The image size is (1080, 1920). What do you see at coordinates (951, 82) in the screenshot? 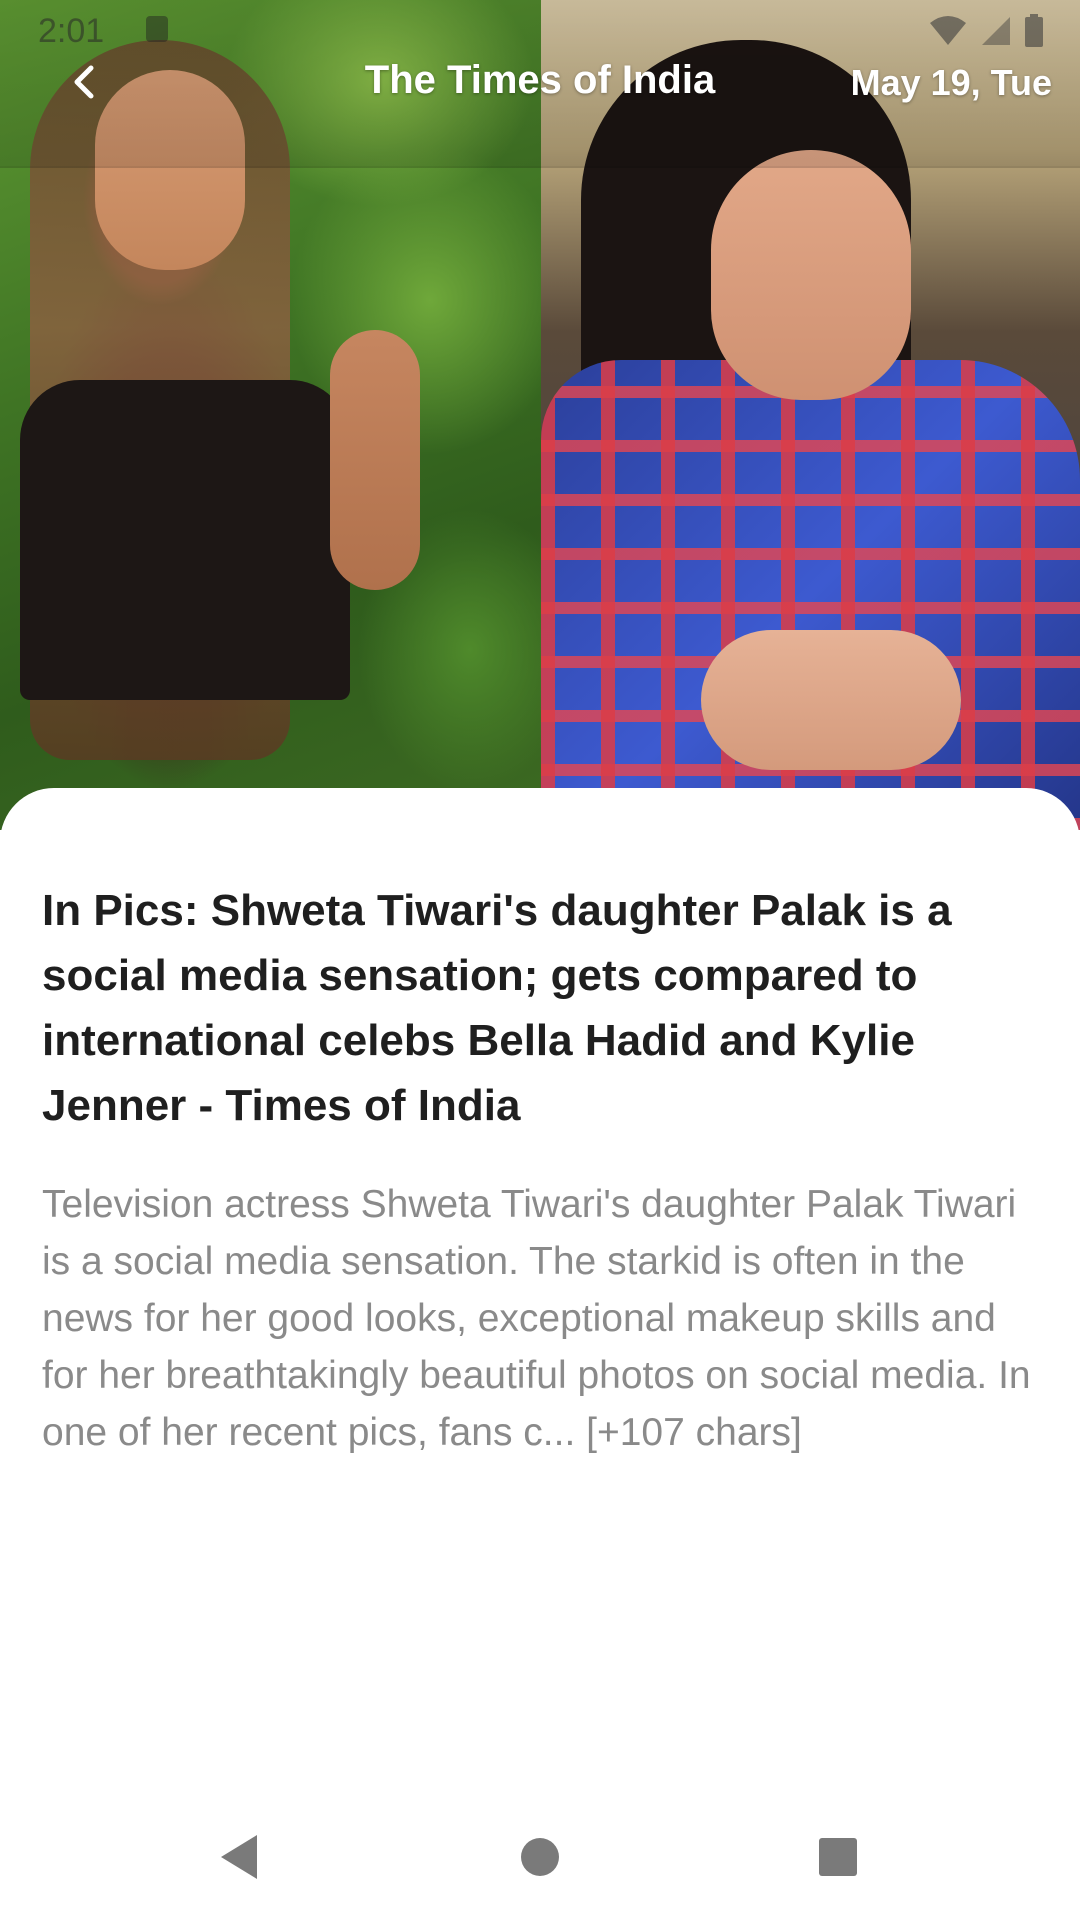
I see `article-date: May 19, Tue` at bounding box center [951, 82].